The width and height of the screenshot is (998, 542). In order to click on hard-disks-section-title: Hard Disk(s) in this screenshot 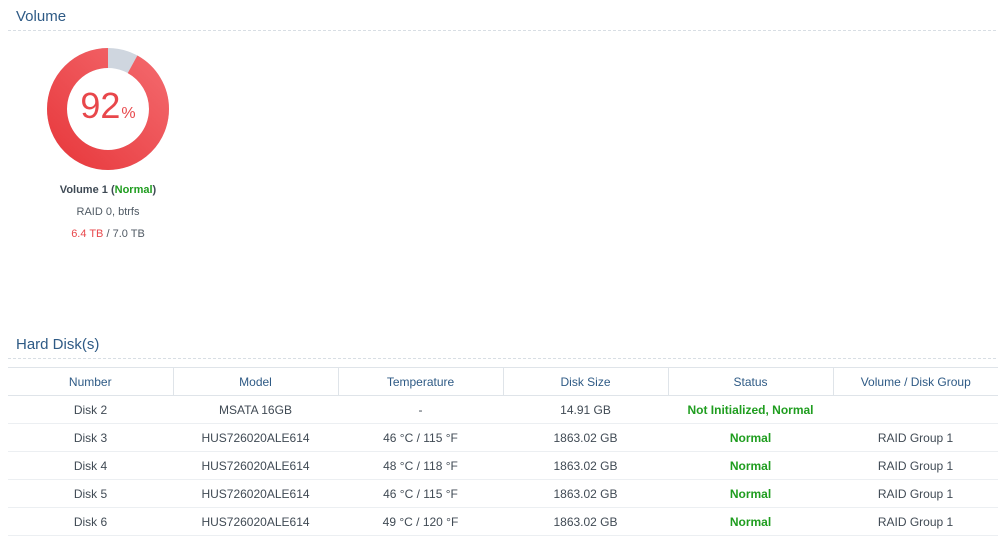, I will do `click(58, 344)`.